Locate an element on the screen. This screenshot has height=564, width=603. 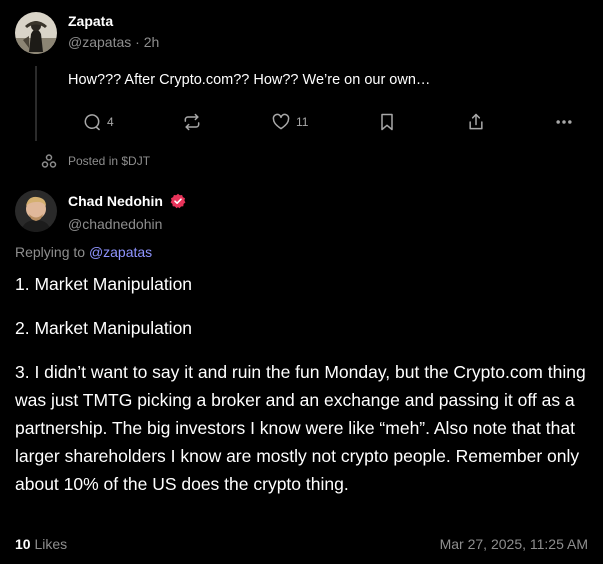
reply-button: 4 is located at coordinates (98, 122).